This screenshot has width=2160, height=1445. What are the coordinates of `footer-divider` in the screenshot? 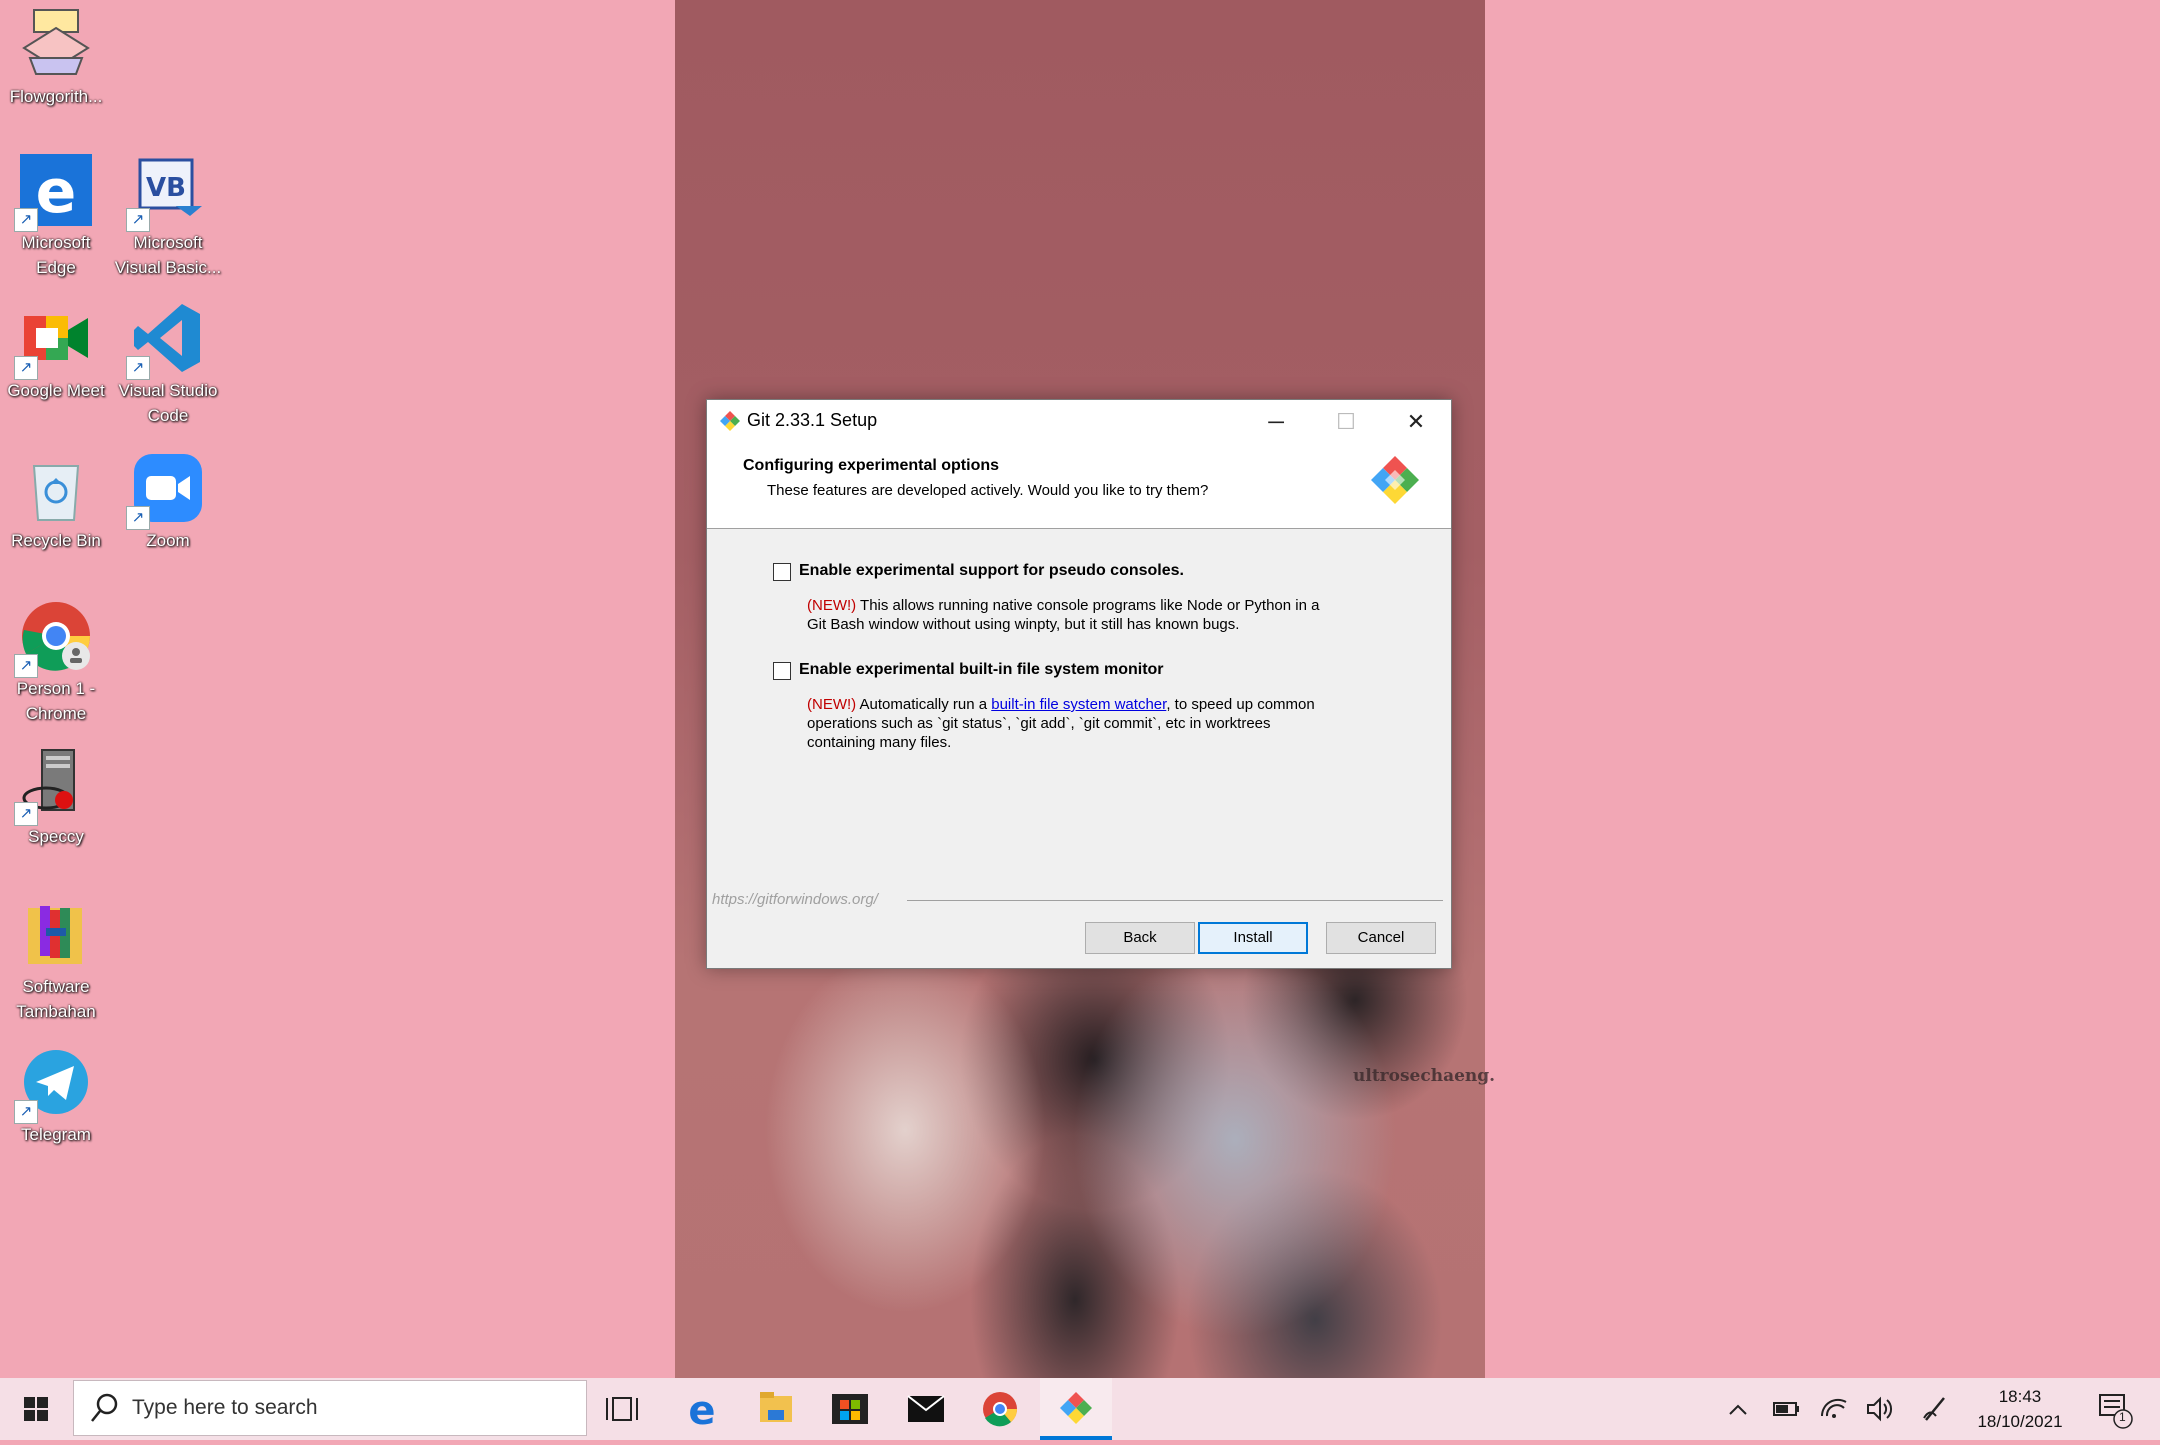 It's located at (1175, 900).